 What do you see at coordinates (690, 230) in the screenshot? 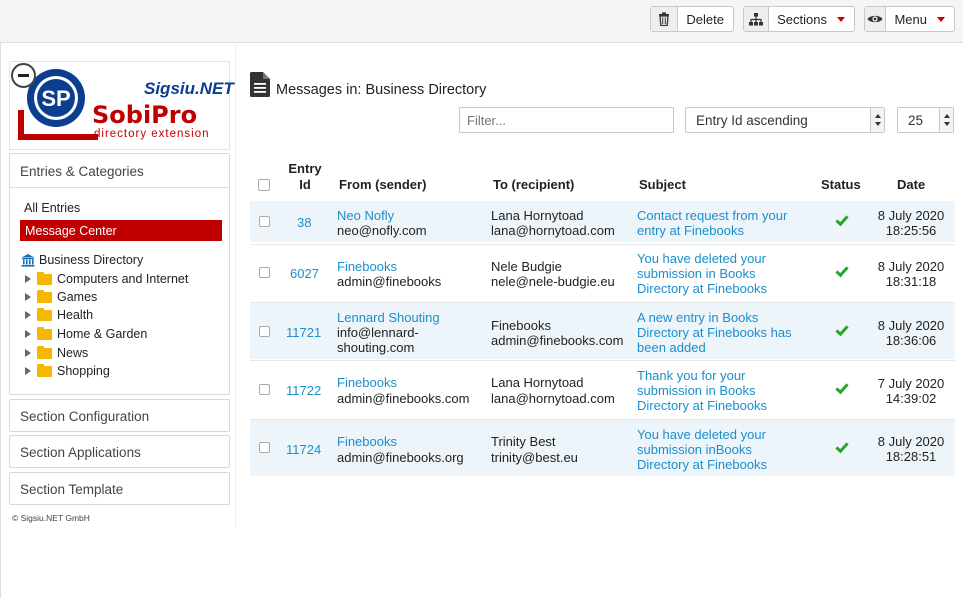
I see `subject-line: entry at Finebooks` at bounding box center [690, 230].